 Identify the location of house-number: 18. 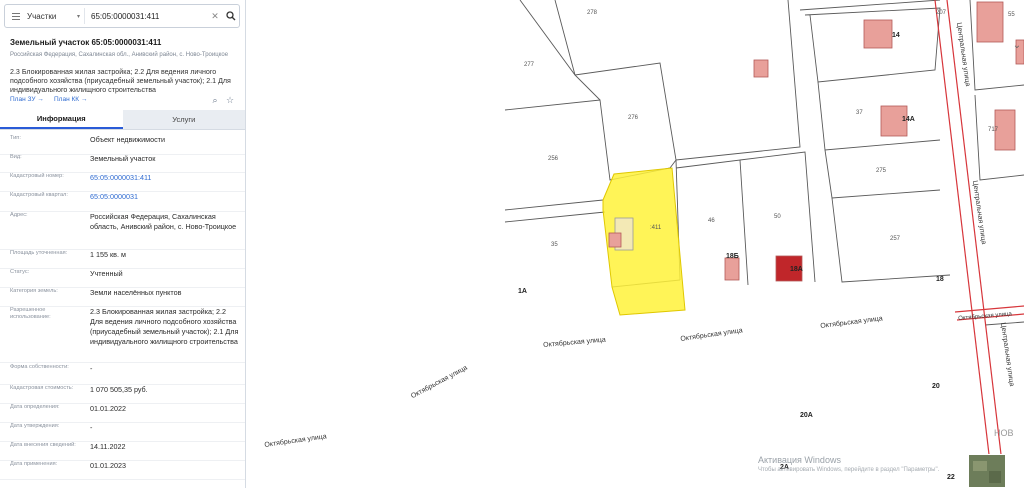
(940, 279).